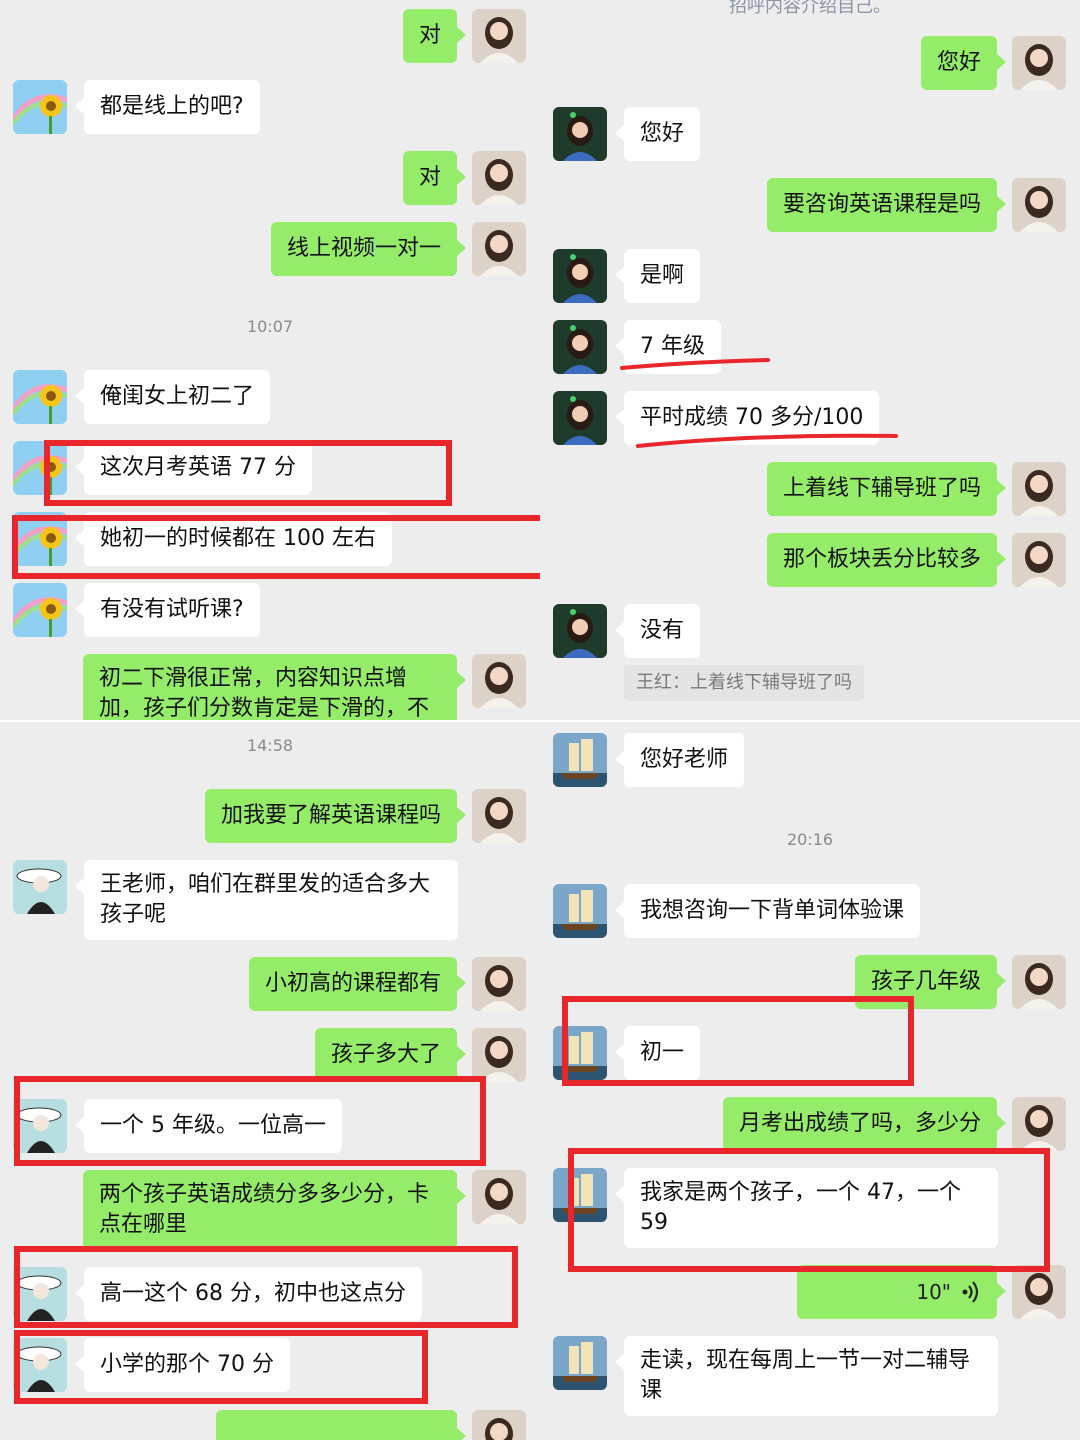 The image size is (1080, 1440). I want to click on voice-duration: 10", so click(933, 1292).